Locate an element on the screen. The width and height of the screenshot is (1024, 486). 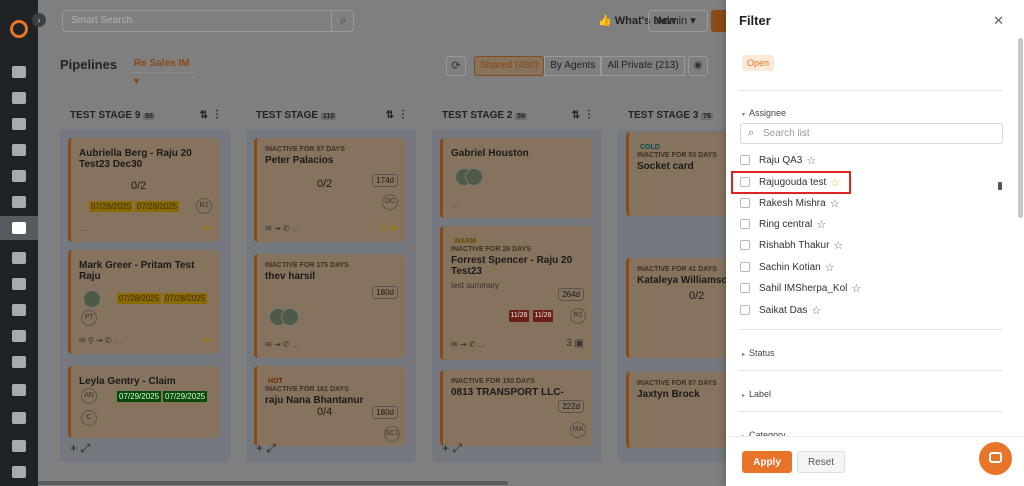
inactive-label: INACTIVE FOR 175 DAYS is located at coordinates (307, 265).